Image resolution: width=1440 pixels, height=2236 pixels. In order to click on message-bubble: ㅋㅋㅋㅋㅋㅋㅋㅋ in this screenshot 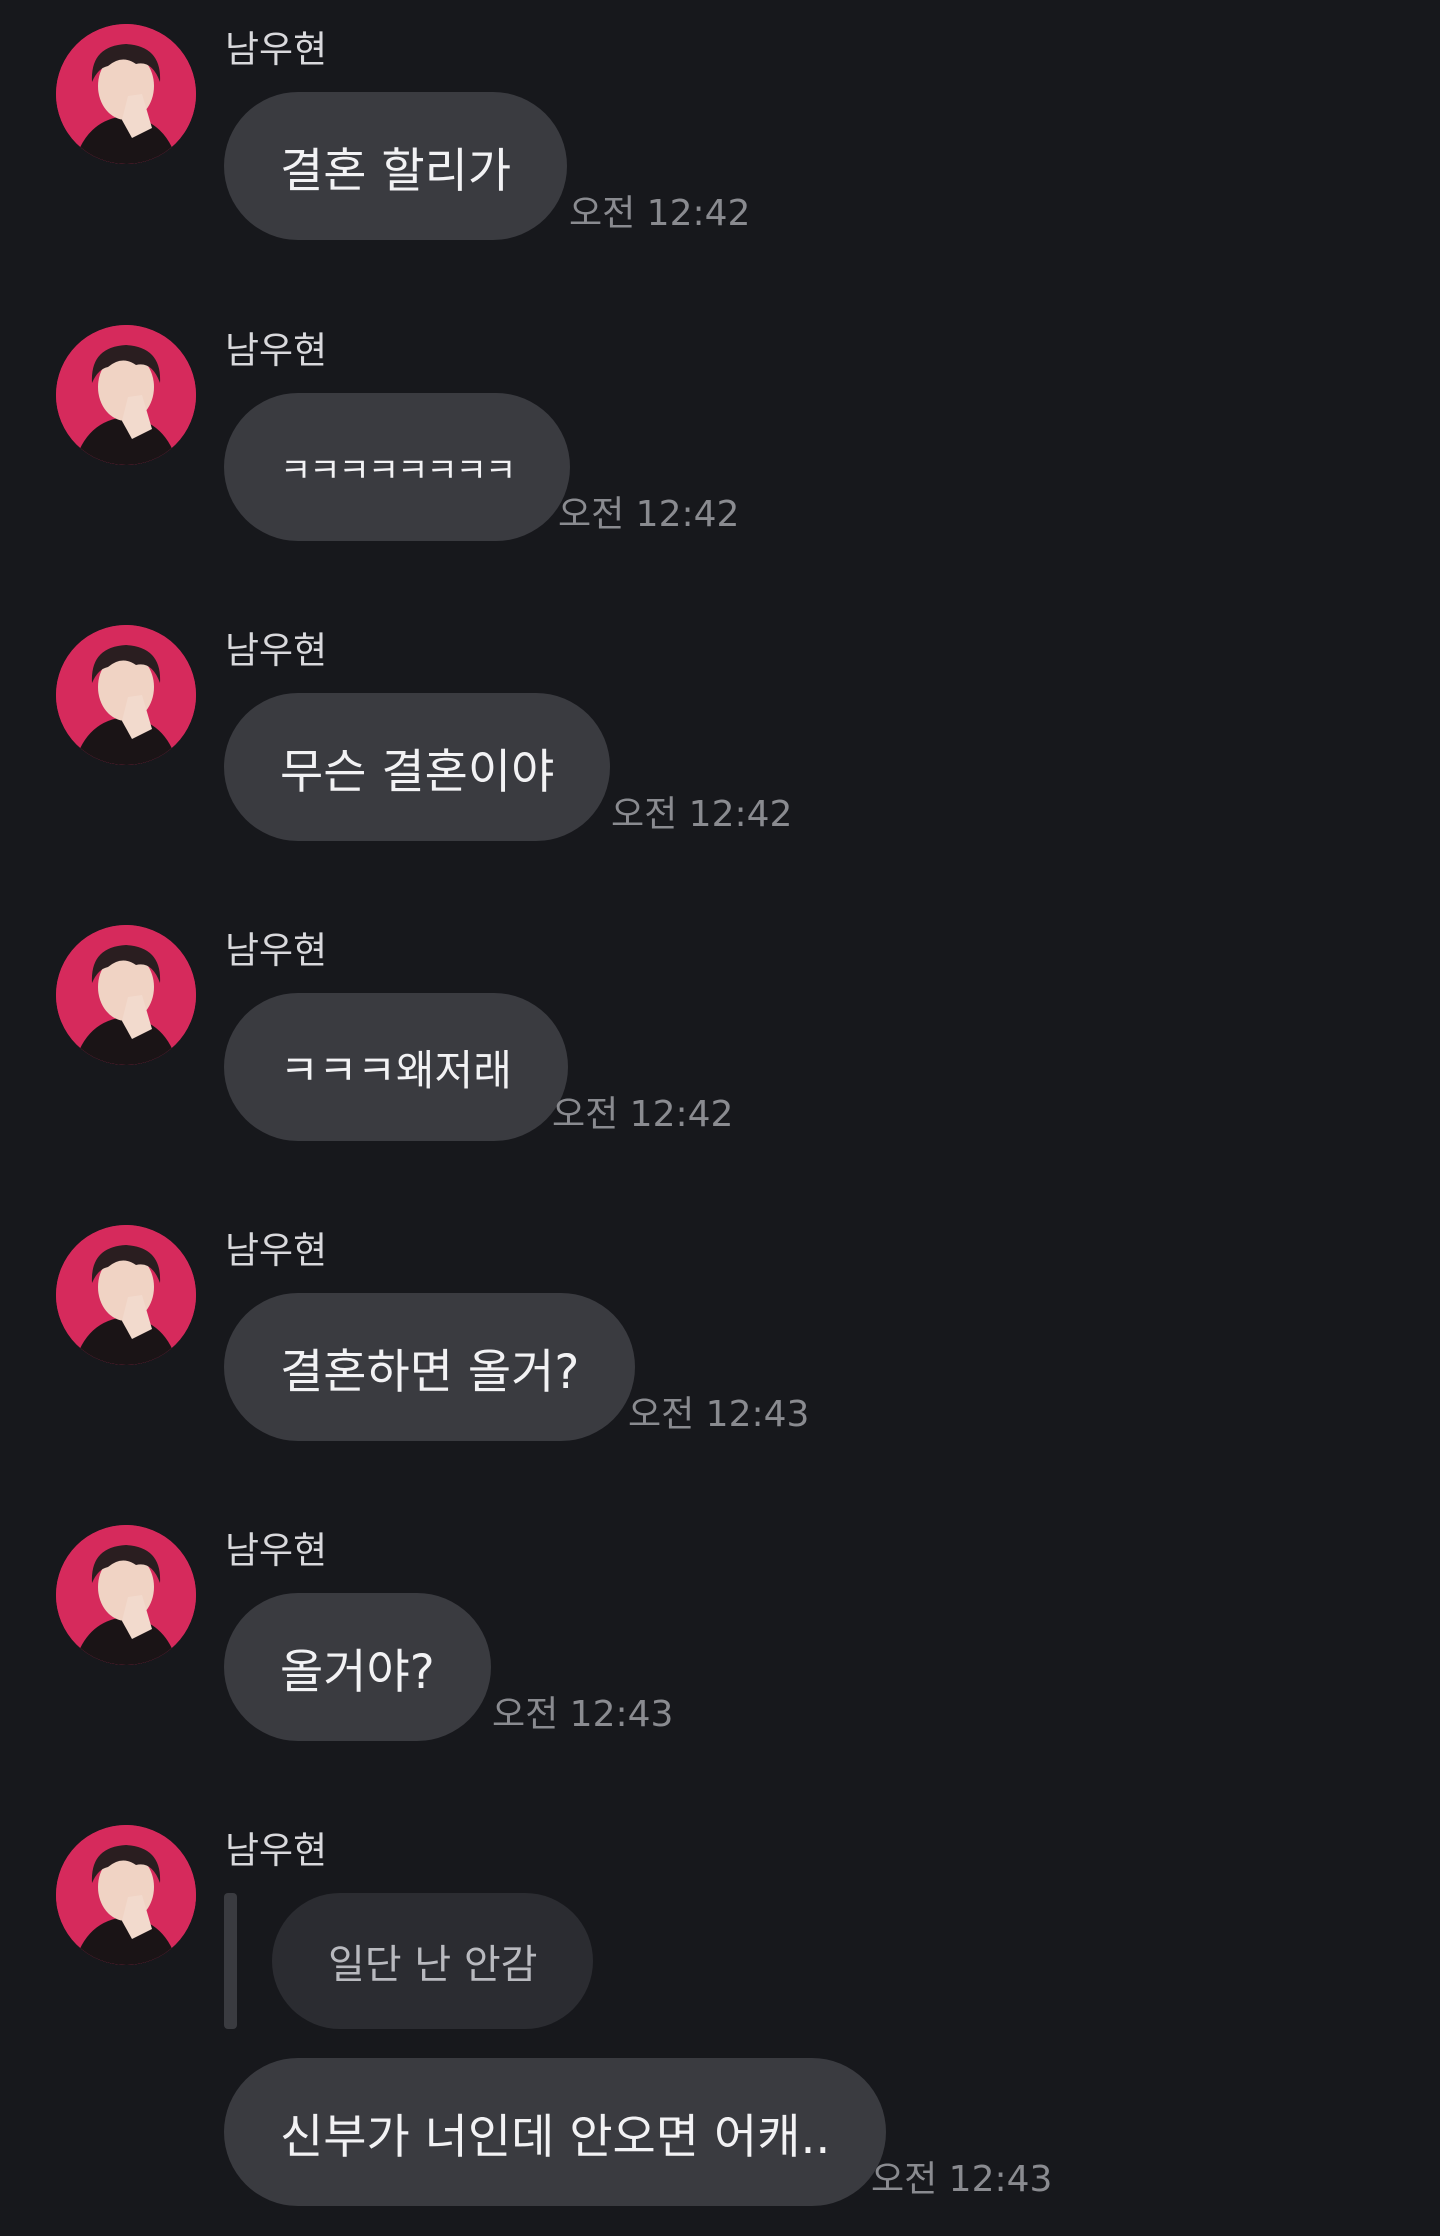, I will do `click(397, 467)`.